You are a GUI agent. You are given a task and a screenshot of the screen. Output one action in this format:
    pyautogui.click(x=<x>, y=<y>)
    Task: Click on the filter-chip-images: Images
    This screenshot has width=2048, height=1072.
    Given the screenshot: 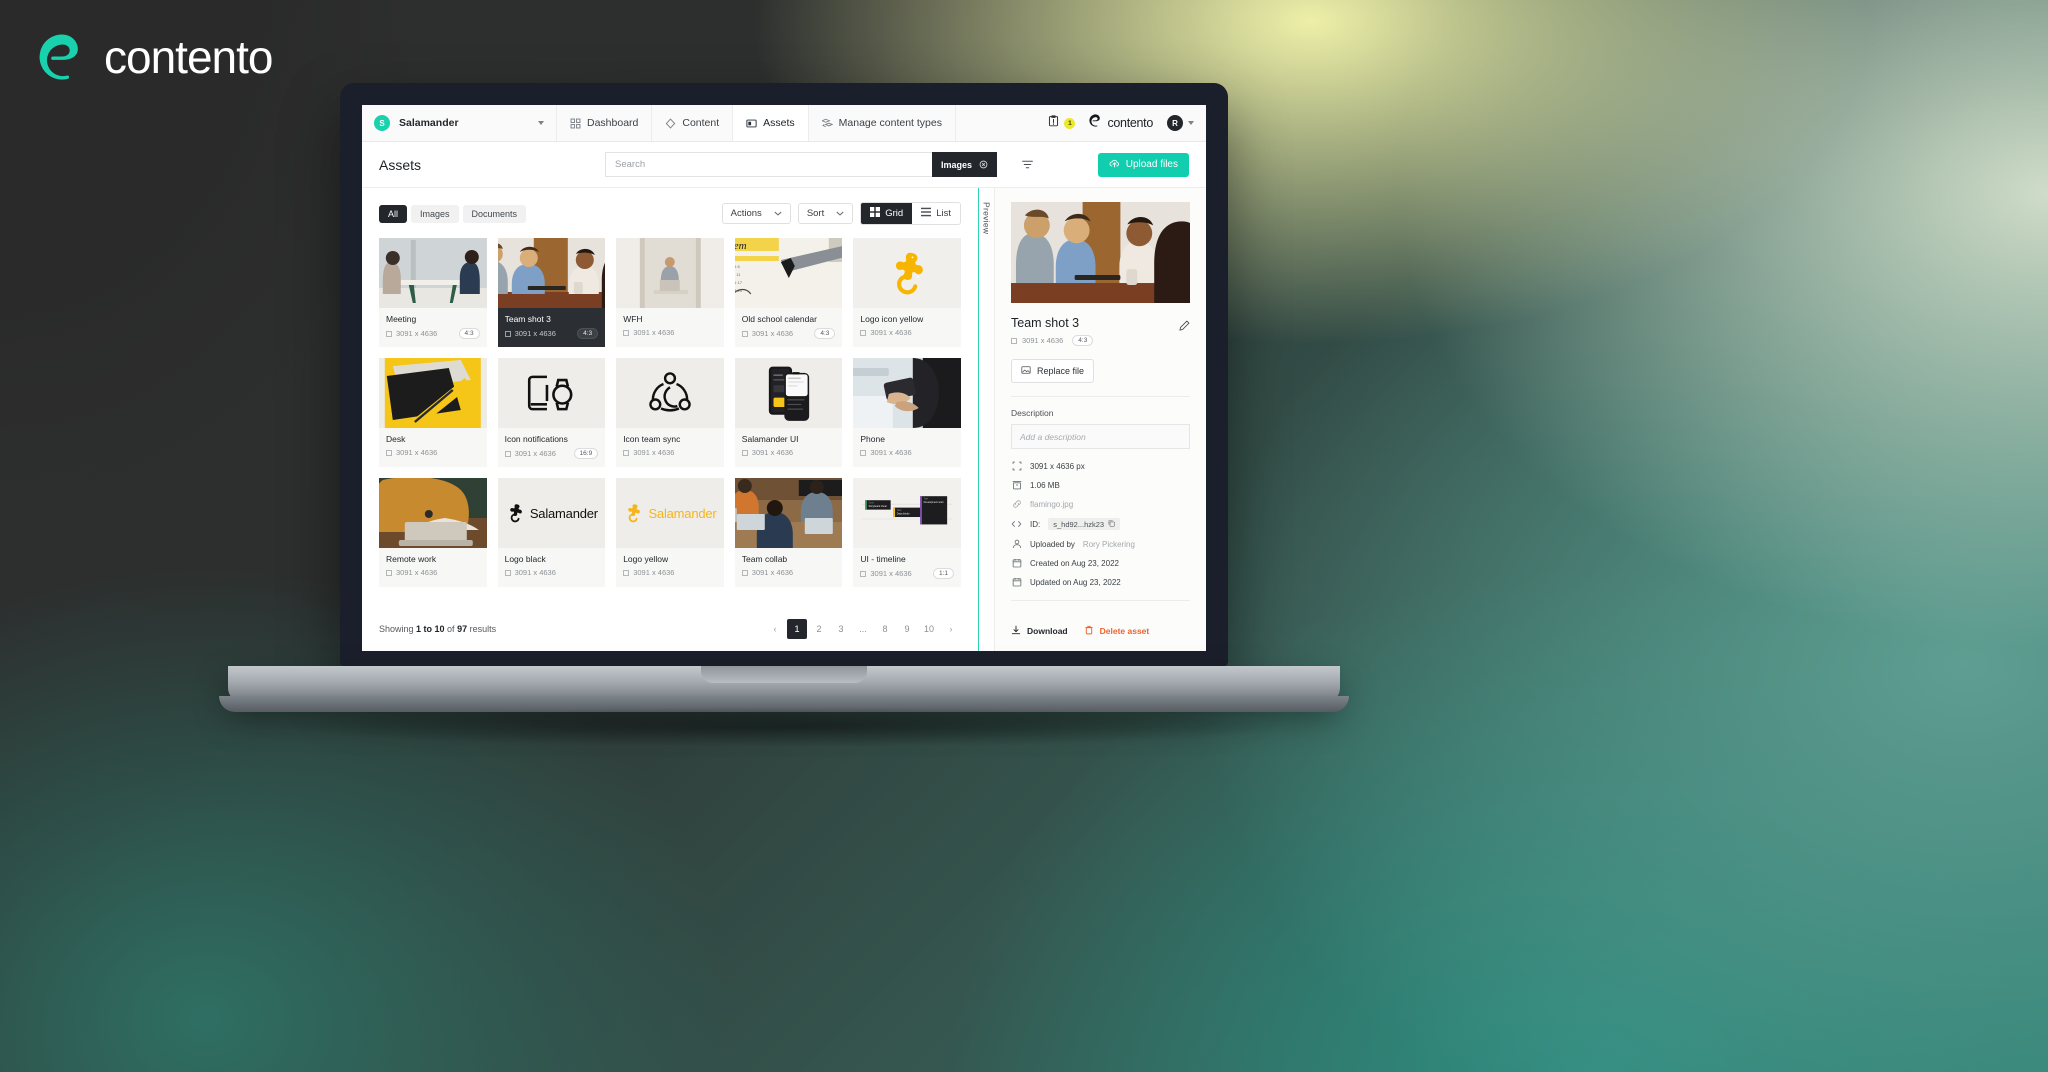 What is the action you would take?
    pyautogui.click(x=965, y=164)
    